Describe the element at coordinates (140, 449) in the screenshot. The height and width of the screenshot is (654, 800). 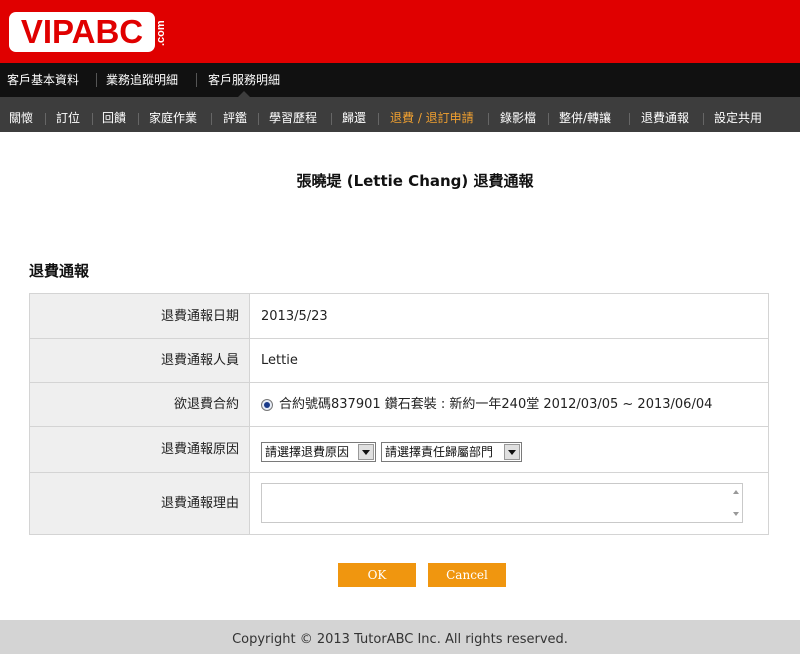
I see `reason-label: 退費通報原因` at that location.